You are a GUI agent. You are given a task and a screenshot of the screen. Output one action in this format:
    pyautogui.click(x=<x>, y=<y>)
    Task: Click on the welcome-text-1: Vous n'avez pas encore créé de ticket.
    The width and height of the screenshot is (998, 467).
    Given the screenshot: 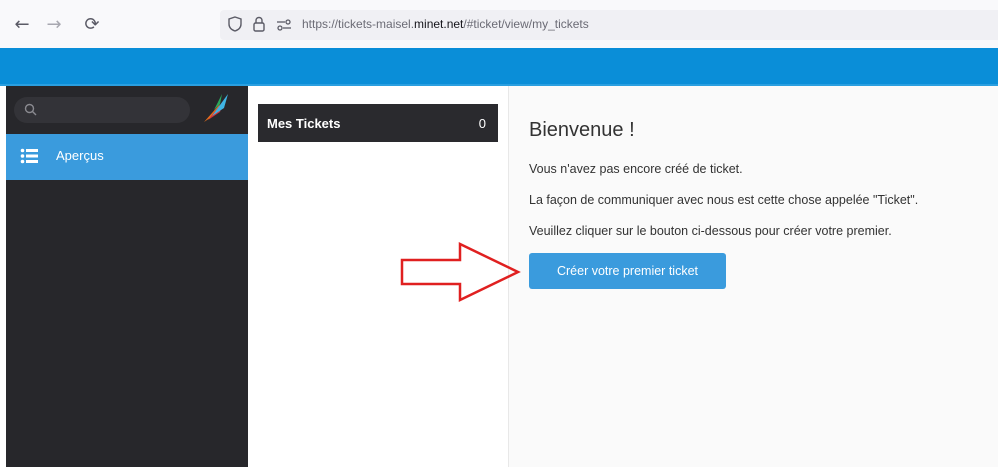 What is the action you would take?
    pyautogui.click(x=636, y=169)
    